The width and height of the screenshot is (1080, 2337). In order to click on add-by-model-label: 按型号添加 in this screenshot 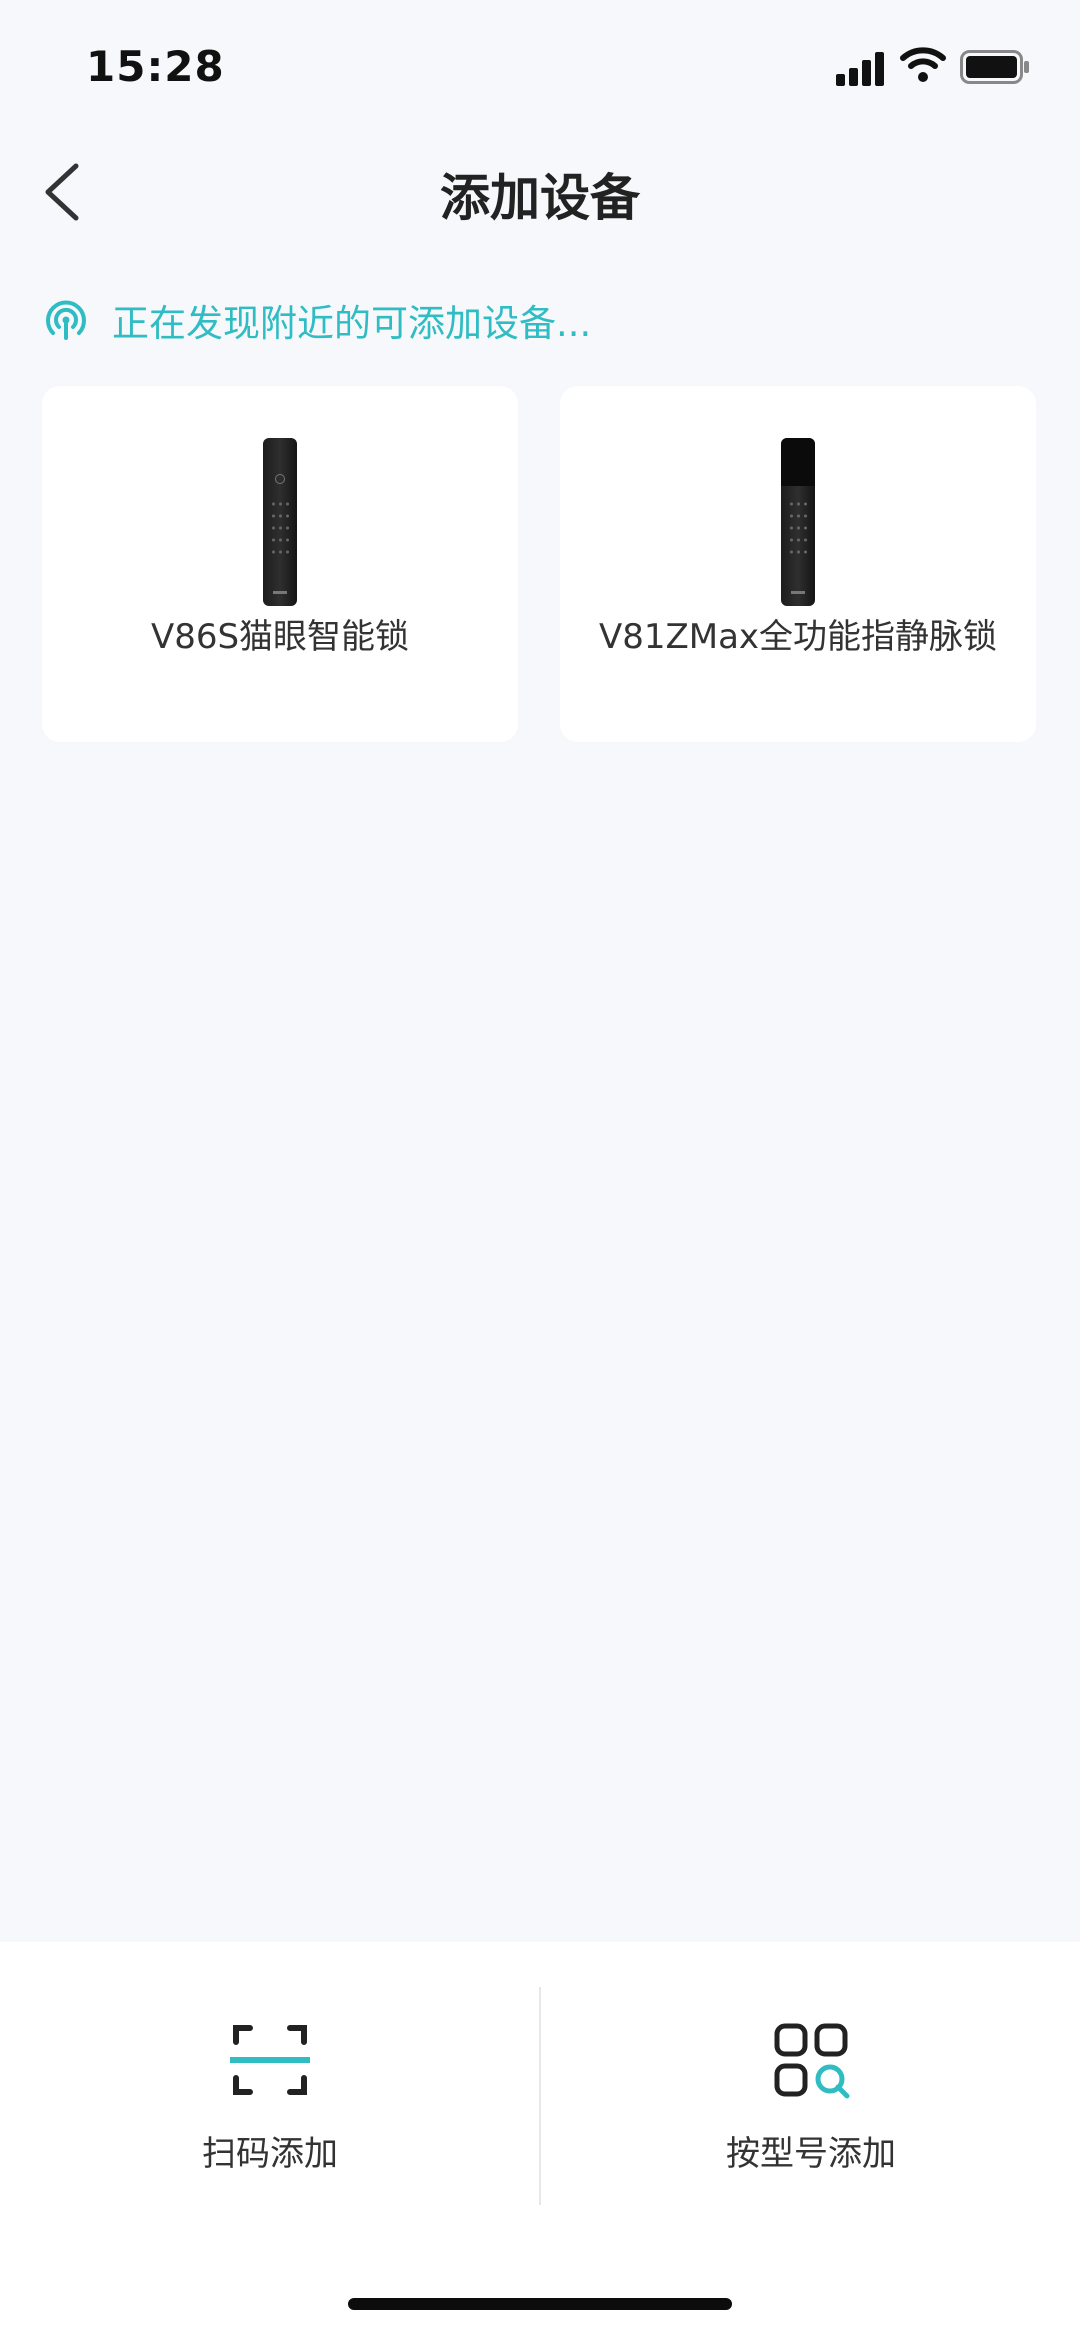, I will do `click(811, 2154)`.